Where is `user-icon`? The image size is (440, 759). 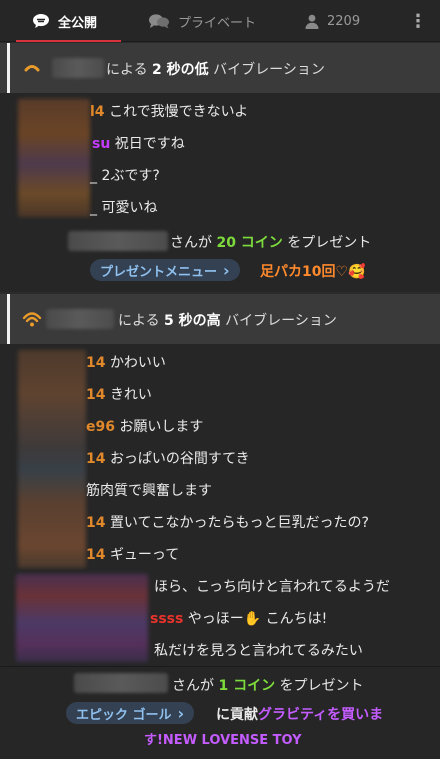 user-icon is located at coordinates (312, 21).